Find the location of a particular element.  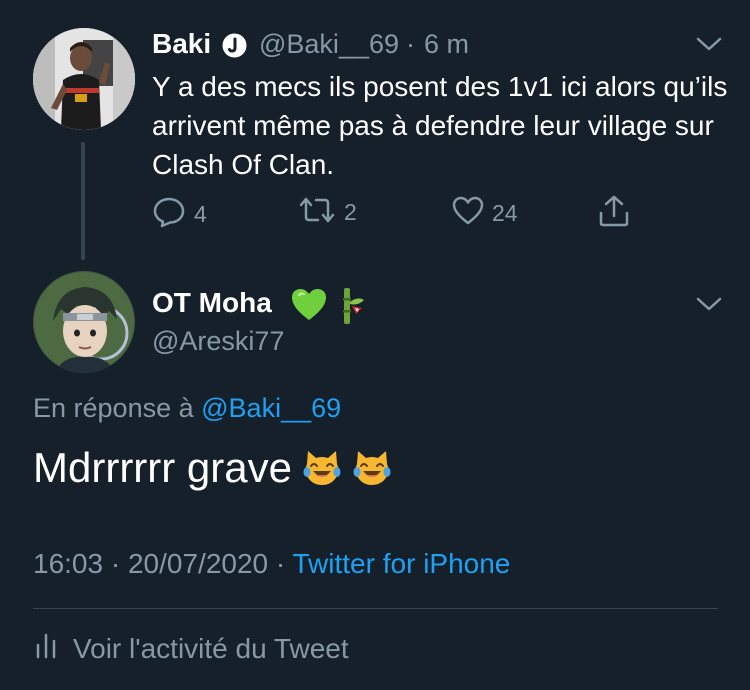

verified-badge-icon is located at coordinates (234, 45).